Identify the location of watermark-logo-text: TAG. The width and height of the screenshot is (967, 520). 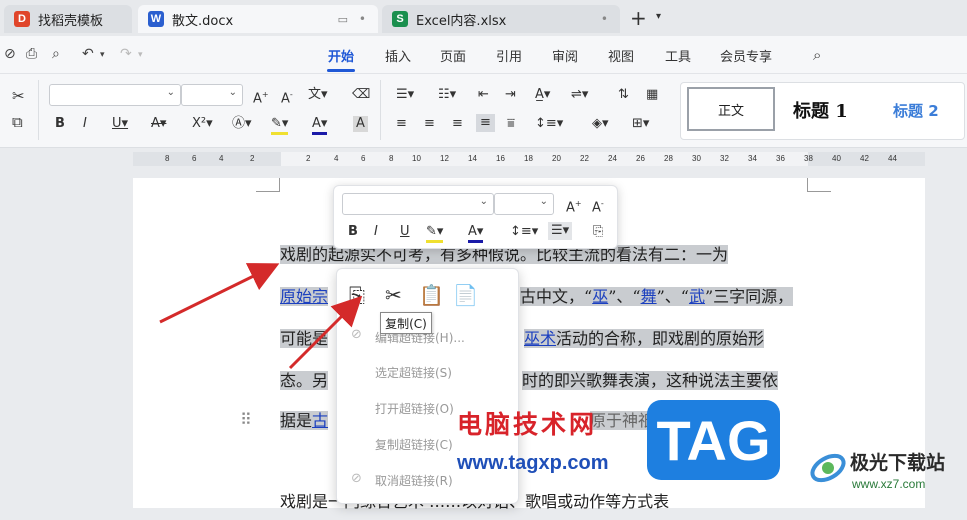
(713, 440).